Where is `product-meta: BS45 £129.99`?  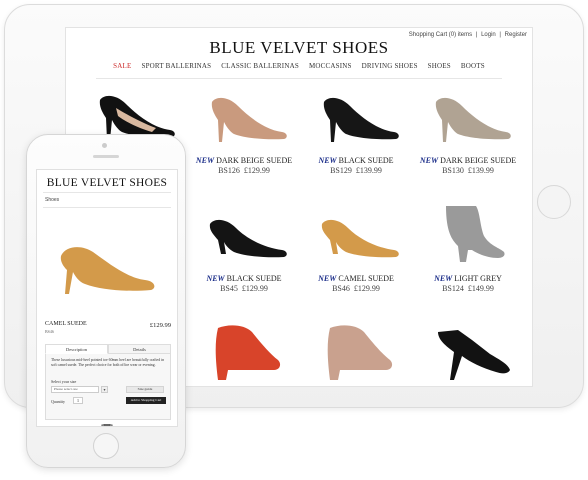
product-meta: BS45 £129.99 is located at coordinates (244, 288).